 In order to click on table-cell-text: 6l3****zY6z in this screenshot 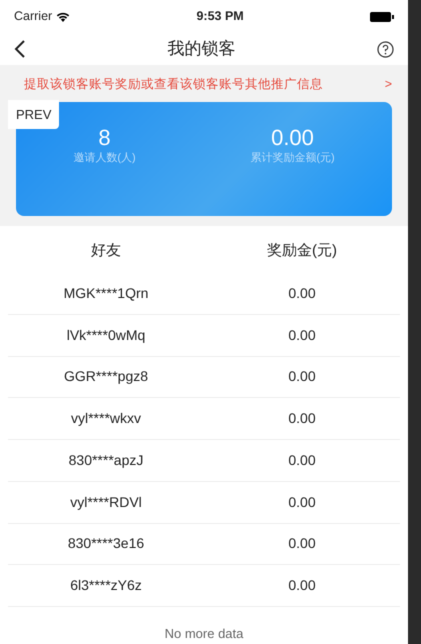, I will do `click(106, 586)`.